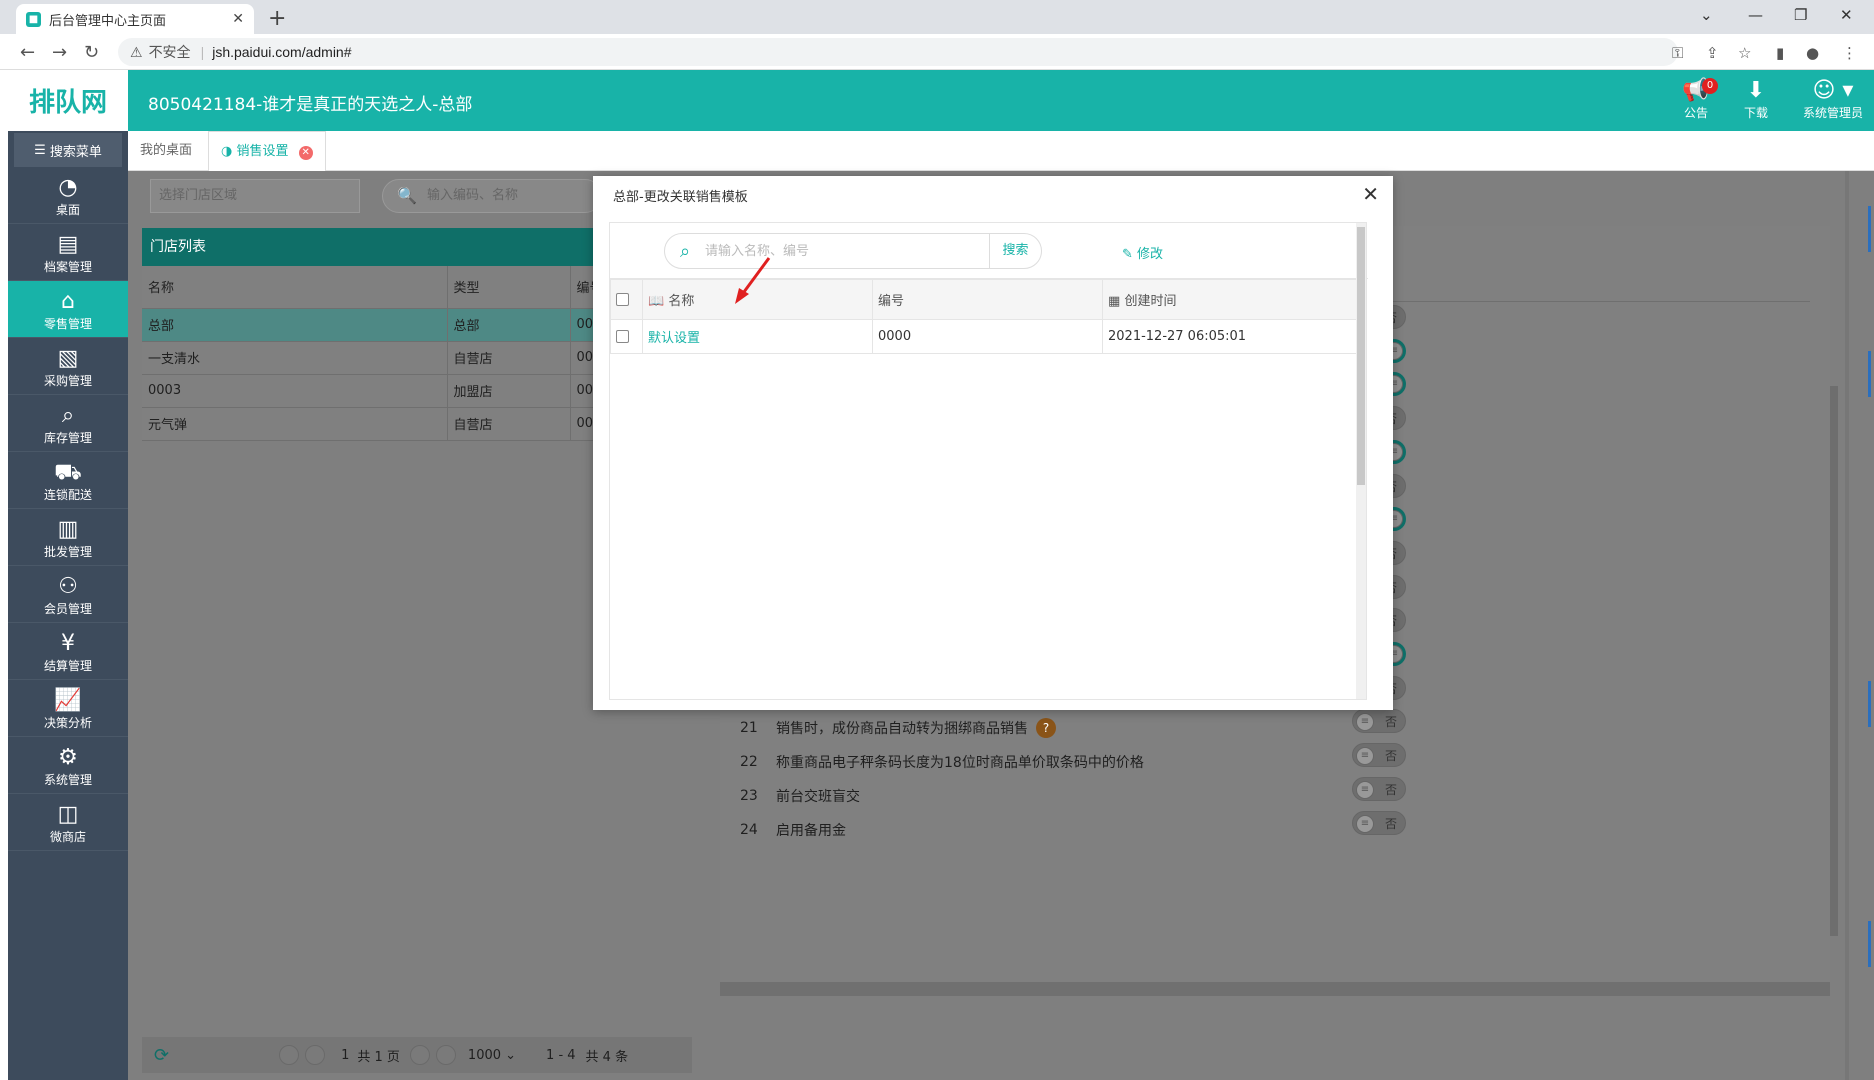 This screenshot has height=1080, width=1874. Describe the element at coordinates (166, 151) in the screenshot. I see `tab-home: 我的桌面` at that location.